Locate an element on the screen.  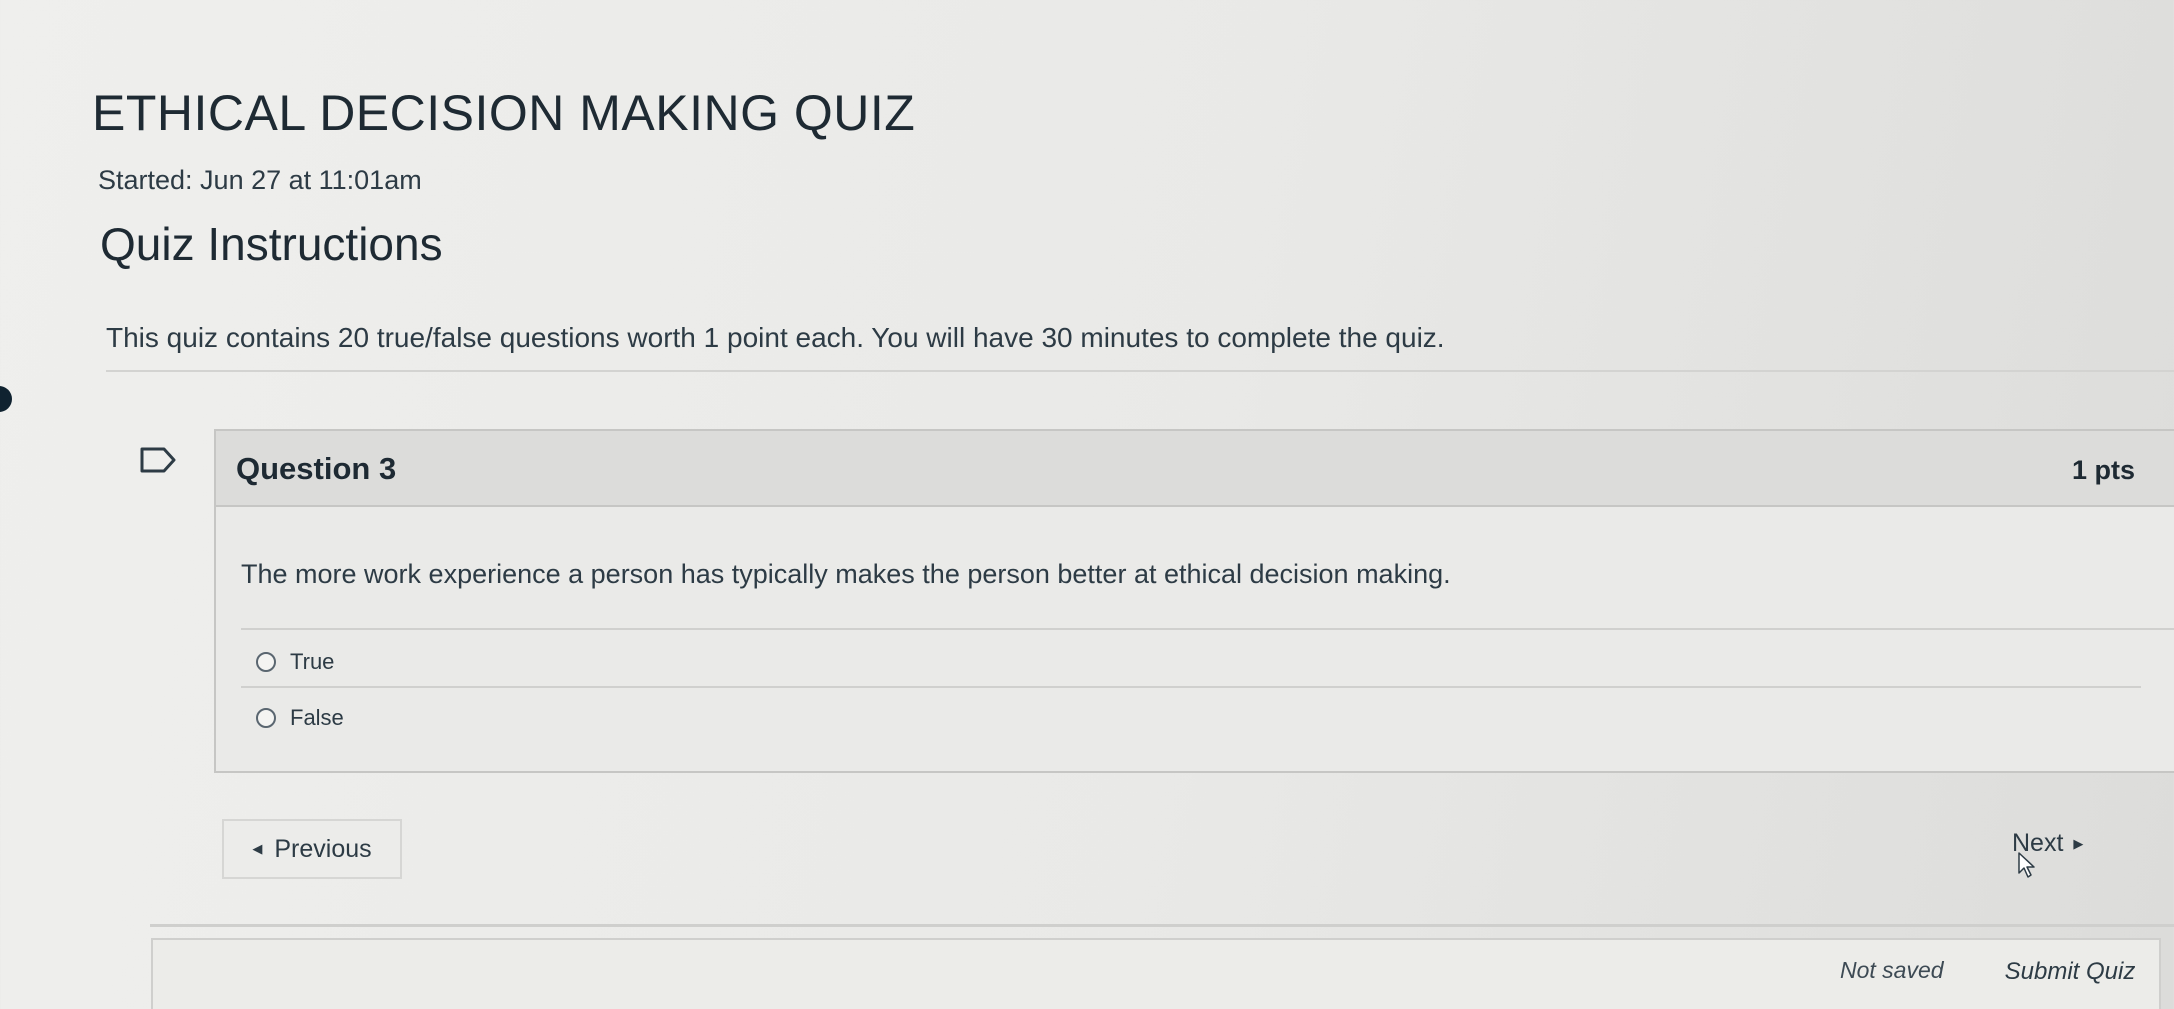
save-status: Not saved is located at coordinates (1892, 970).